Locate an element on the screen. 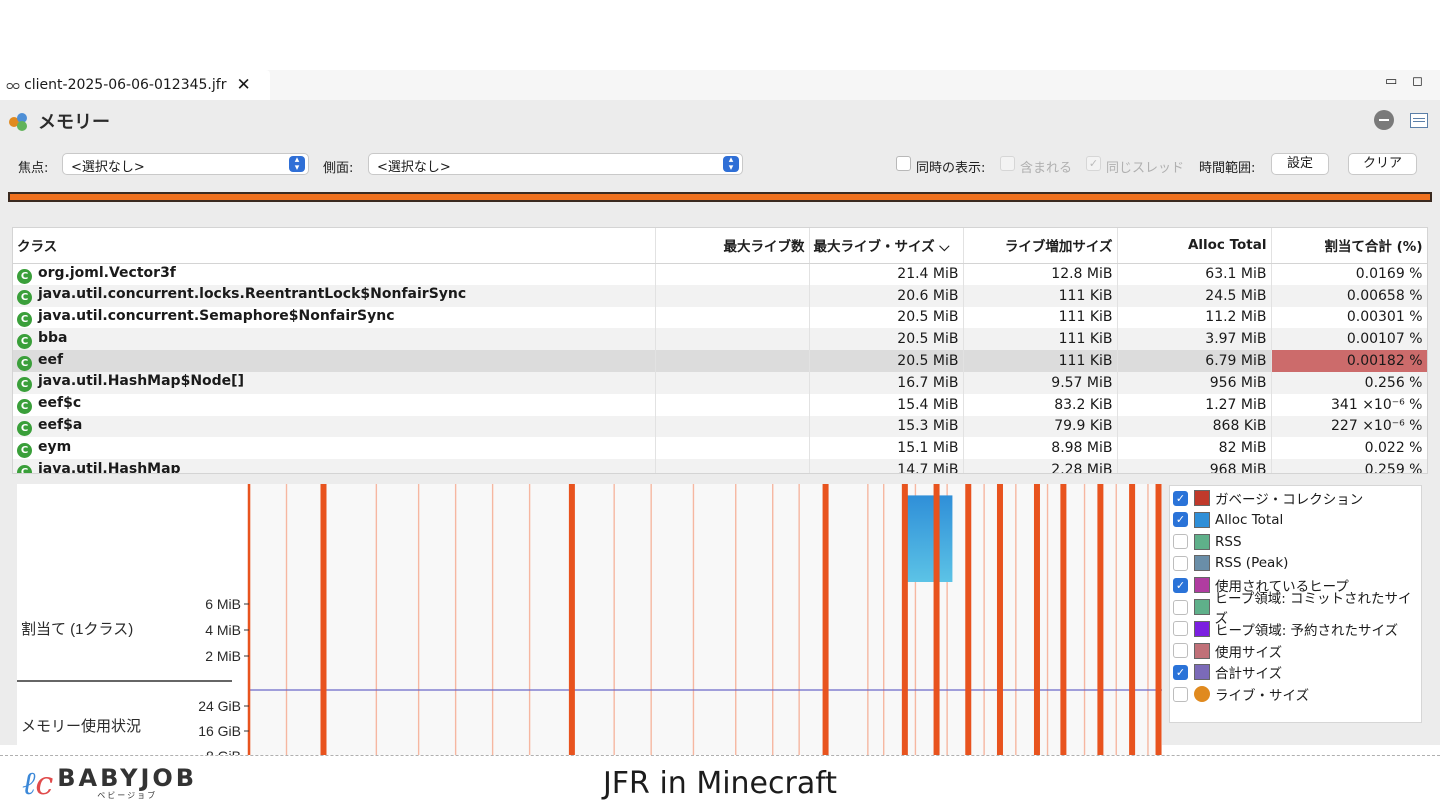 The height and width of the screenshot is (810, 1440). live-size-icon is located at coordinates (1202, 694).